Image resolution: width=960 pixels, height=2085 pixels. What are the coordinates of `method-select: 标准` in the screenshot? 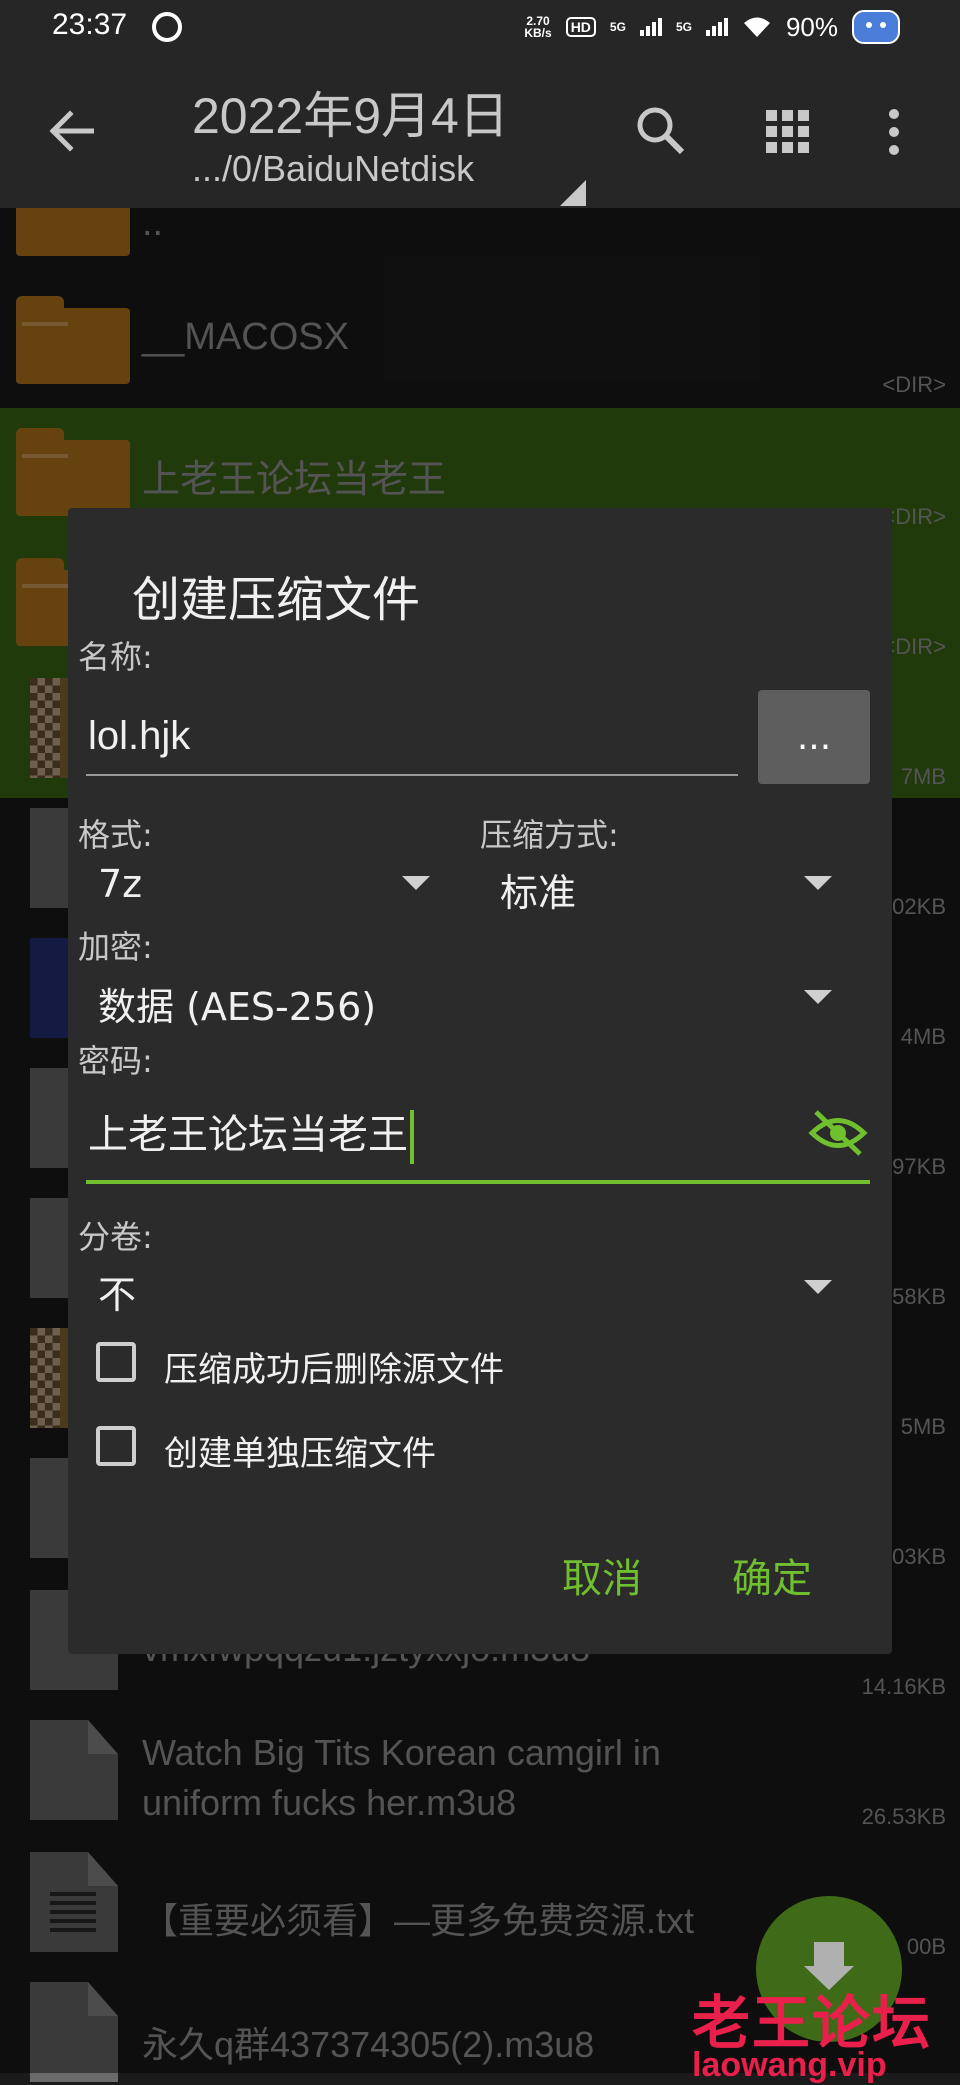 It's located at (538, 889).